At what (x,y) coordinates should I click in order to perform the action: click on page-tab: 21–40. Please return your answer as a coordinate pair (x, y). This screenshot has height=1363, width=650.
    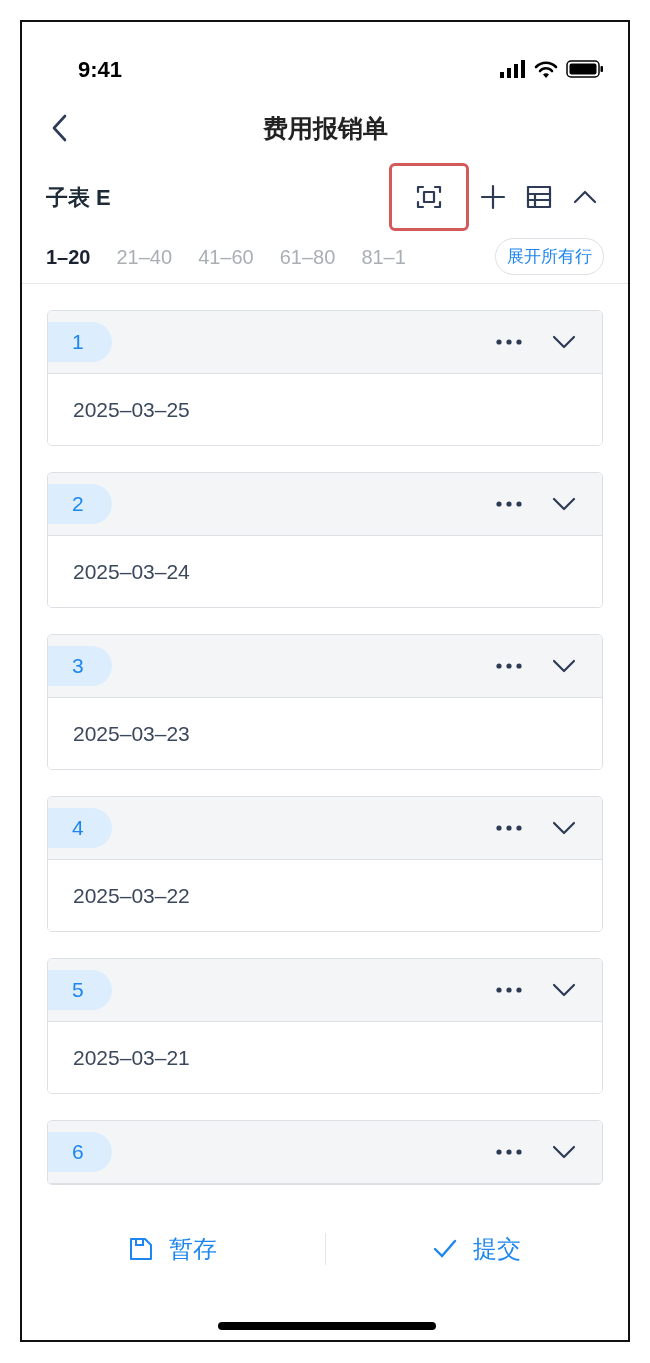
    Looking at the image, I should click on (144, 256).